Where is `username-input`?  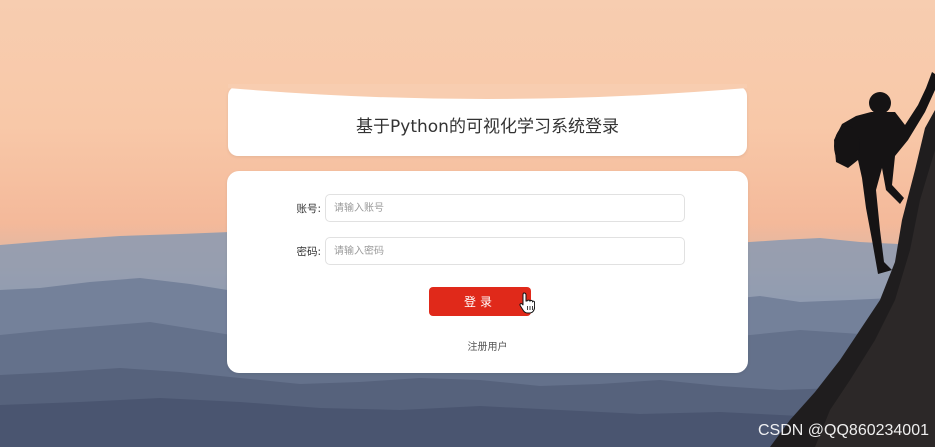
username-input is located at coordinates (505, 208).